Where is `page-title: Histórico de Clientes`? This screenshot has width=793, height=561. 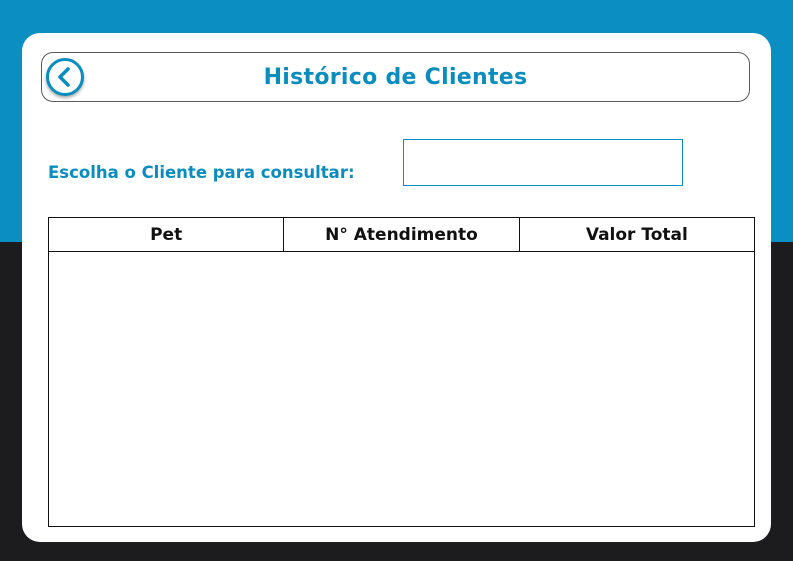 page-title: Histórico de Clientes is located at coordinates (395, 77).